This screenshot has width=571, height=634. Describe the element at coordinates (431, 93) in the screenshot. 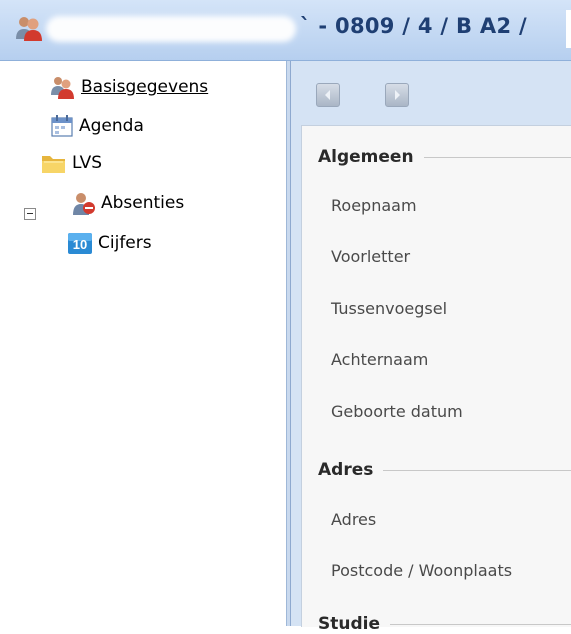

I see `navigation-bar` at that location.